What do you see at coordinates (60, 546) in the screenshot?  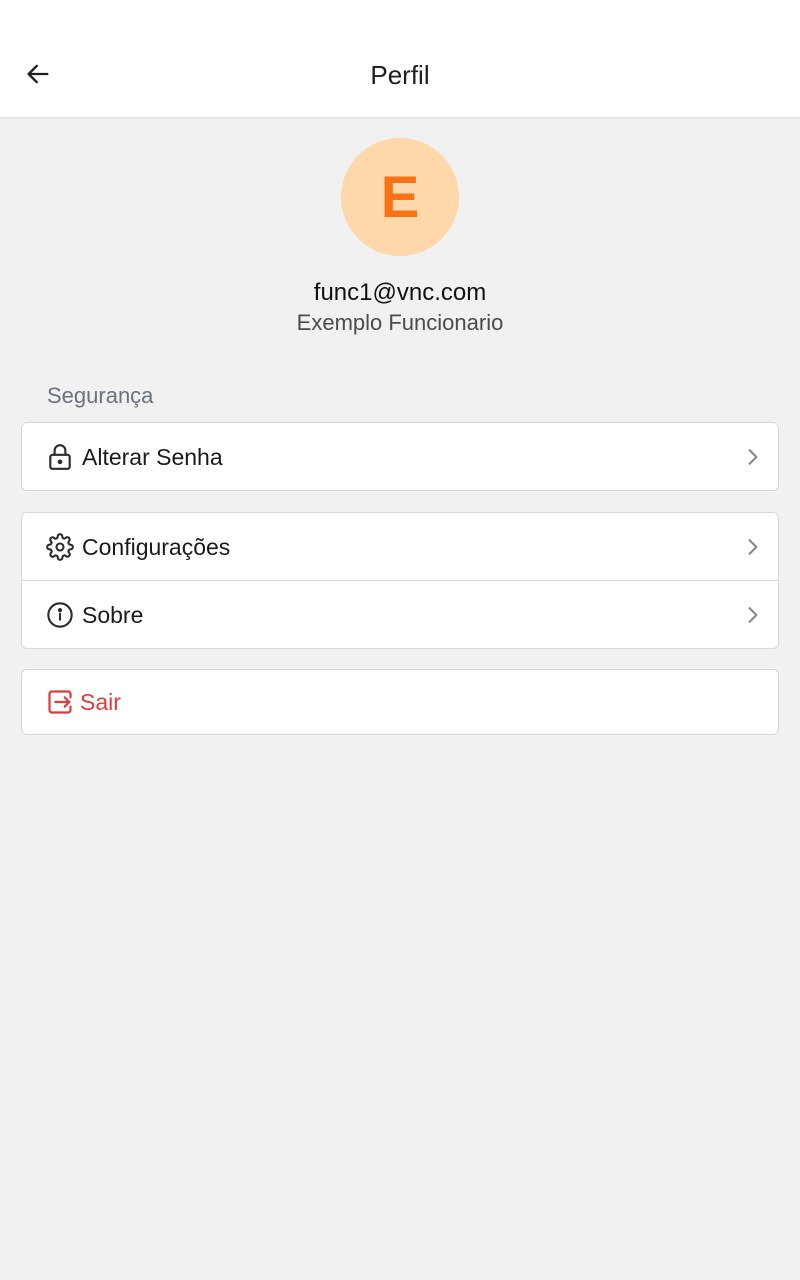 I see `gear-icon` at bounding box center [60, 546].